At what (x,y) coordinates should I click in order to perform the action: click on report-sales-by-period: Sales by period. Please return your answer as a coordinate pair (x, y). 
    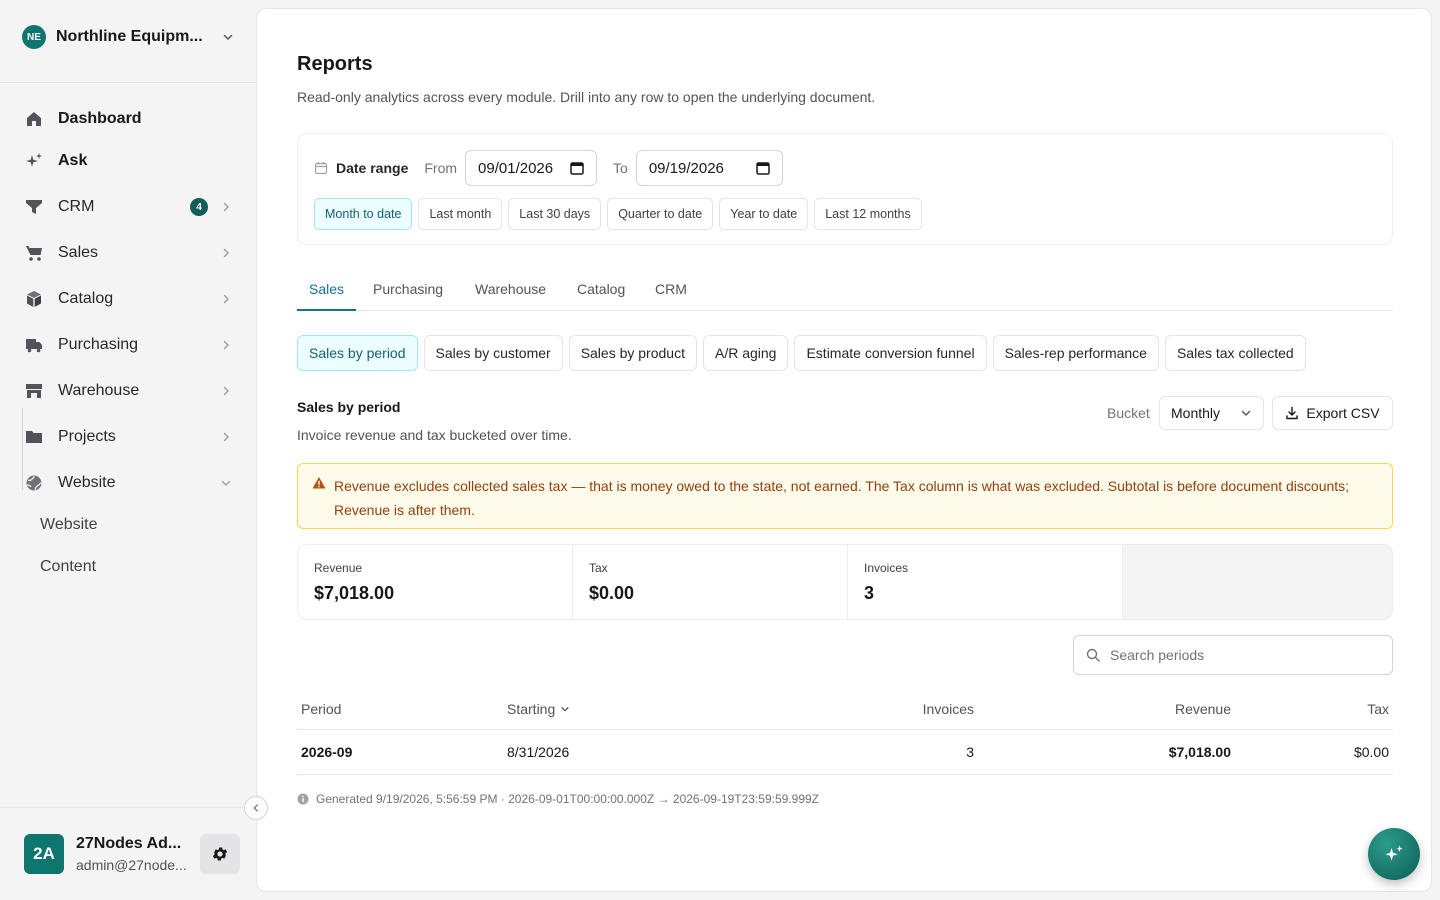
    Looking at the image, I should click on (357, 353).